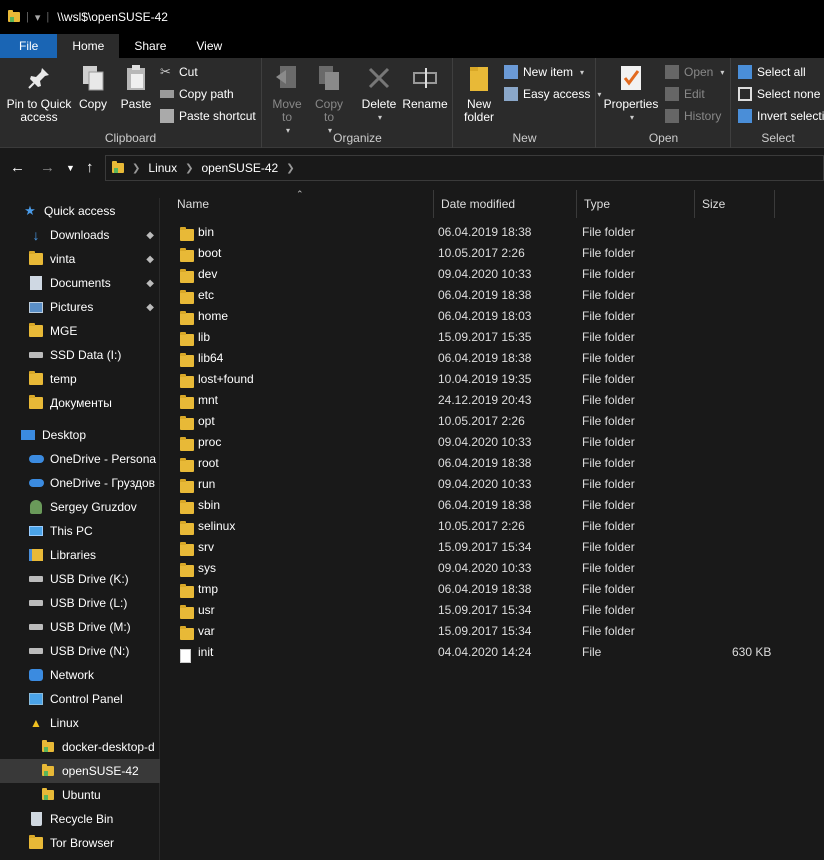 The image size is (824, 860). What do you see at coordinates (80, 531) in the screenshot?
I see `sidebar-item: This PC` at bounding box center [80, 531].